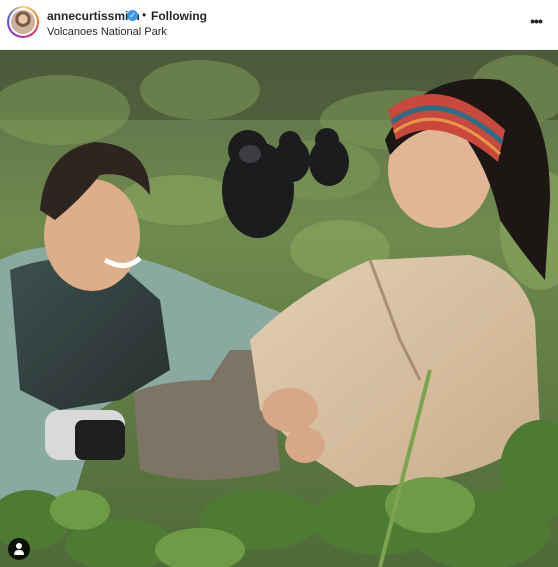 This screenshot has width=558, height=567. Describe the element at coordinates (19, 546) in the screenshot. I see `tagged-user-icon-head` at that location.